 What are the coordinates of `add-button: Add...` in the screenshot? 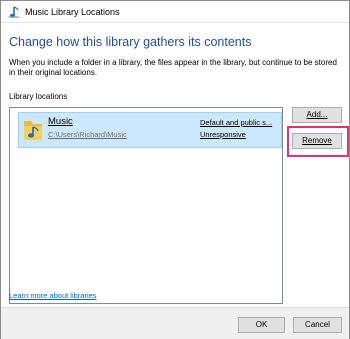 It's located at (317, 115).